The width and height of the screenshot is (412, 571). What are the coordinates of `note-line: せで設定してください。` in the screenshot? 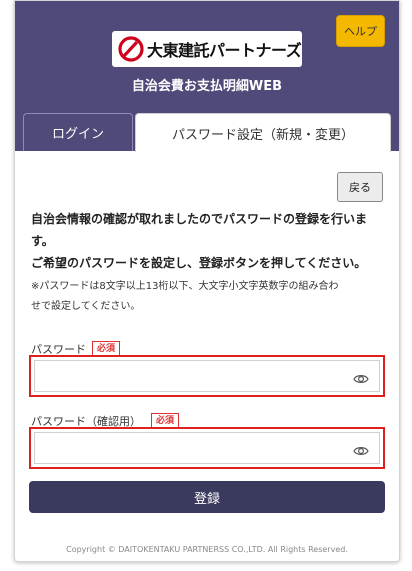 It's located at (86, 306).